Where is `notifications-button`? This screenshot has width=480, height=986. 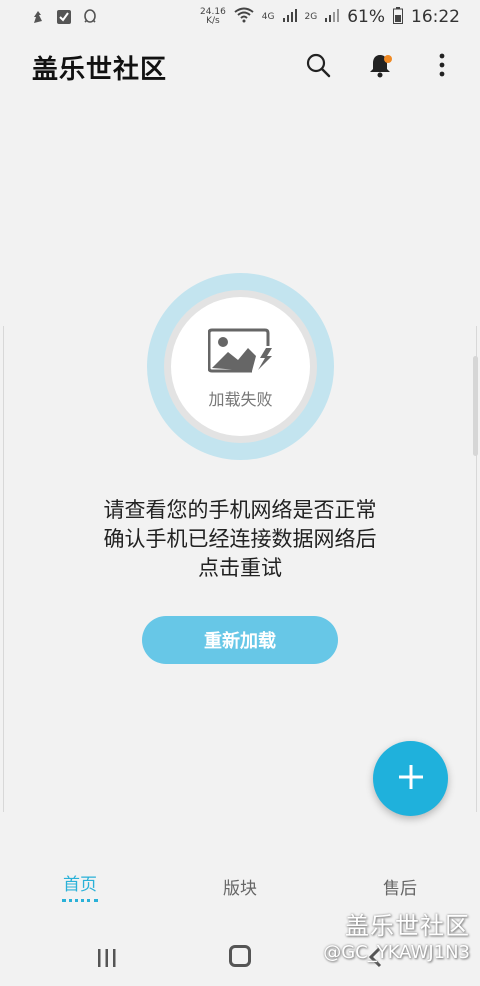
notifications-button is located at coordinates (380, 67).